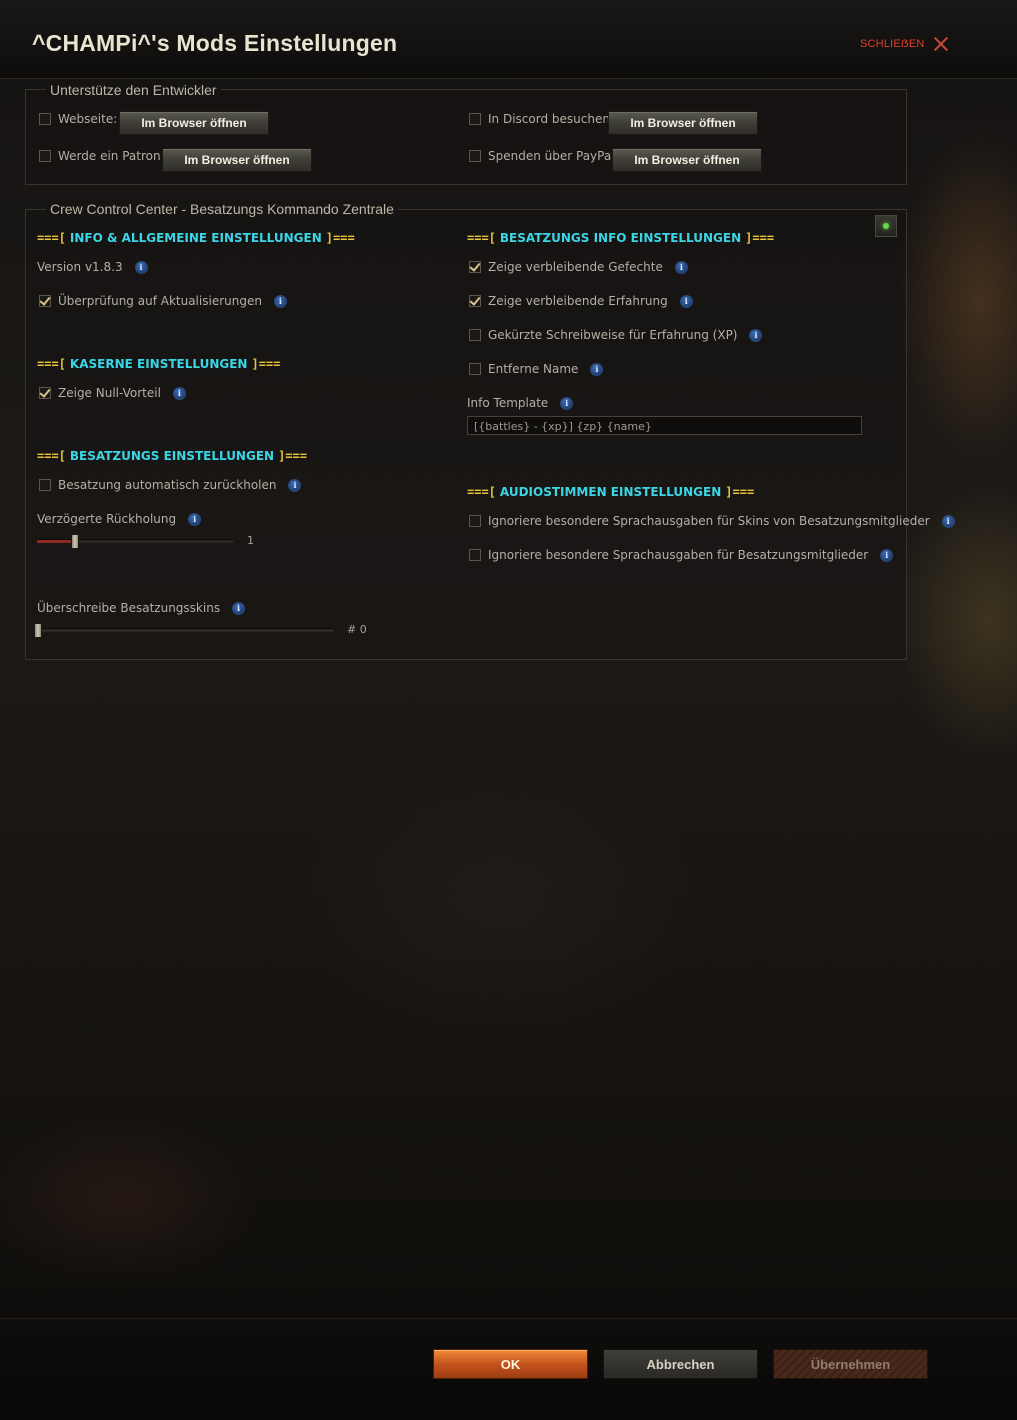 Image resolution: width=1017 pixels, height=1420 pixels. Describe the element at coordinates (107, 519) in the screenshot. I see `delayed-return-label: Verzögerte Rückholung` at that location.